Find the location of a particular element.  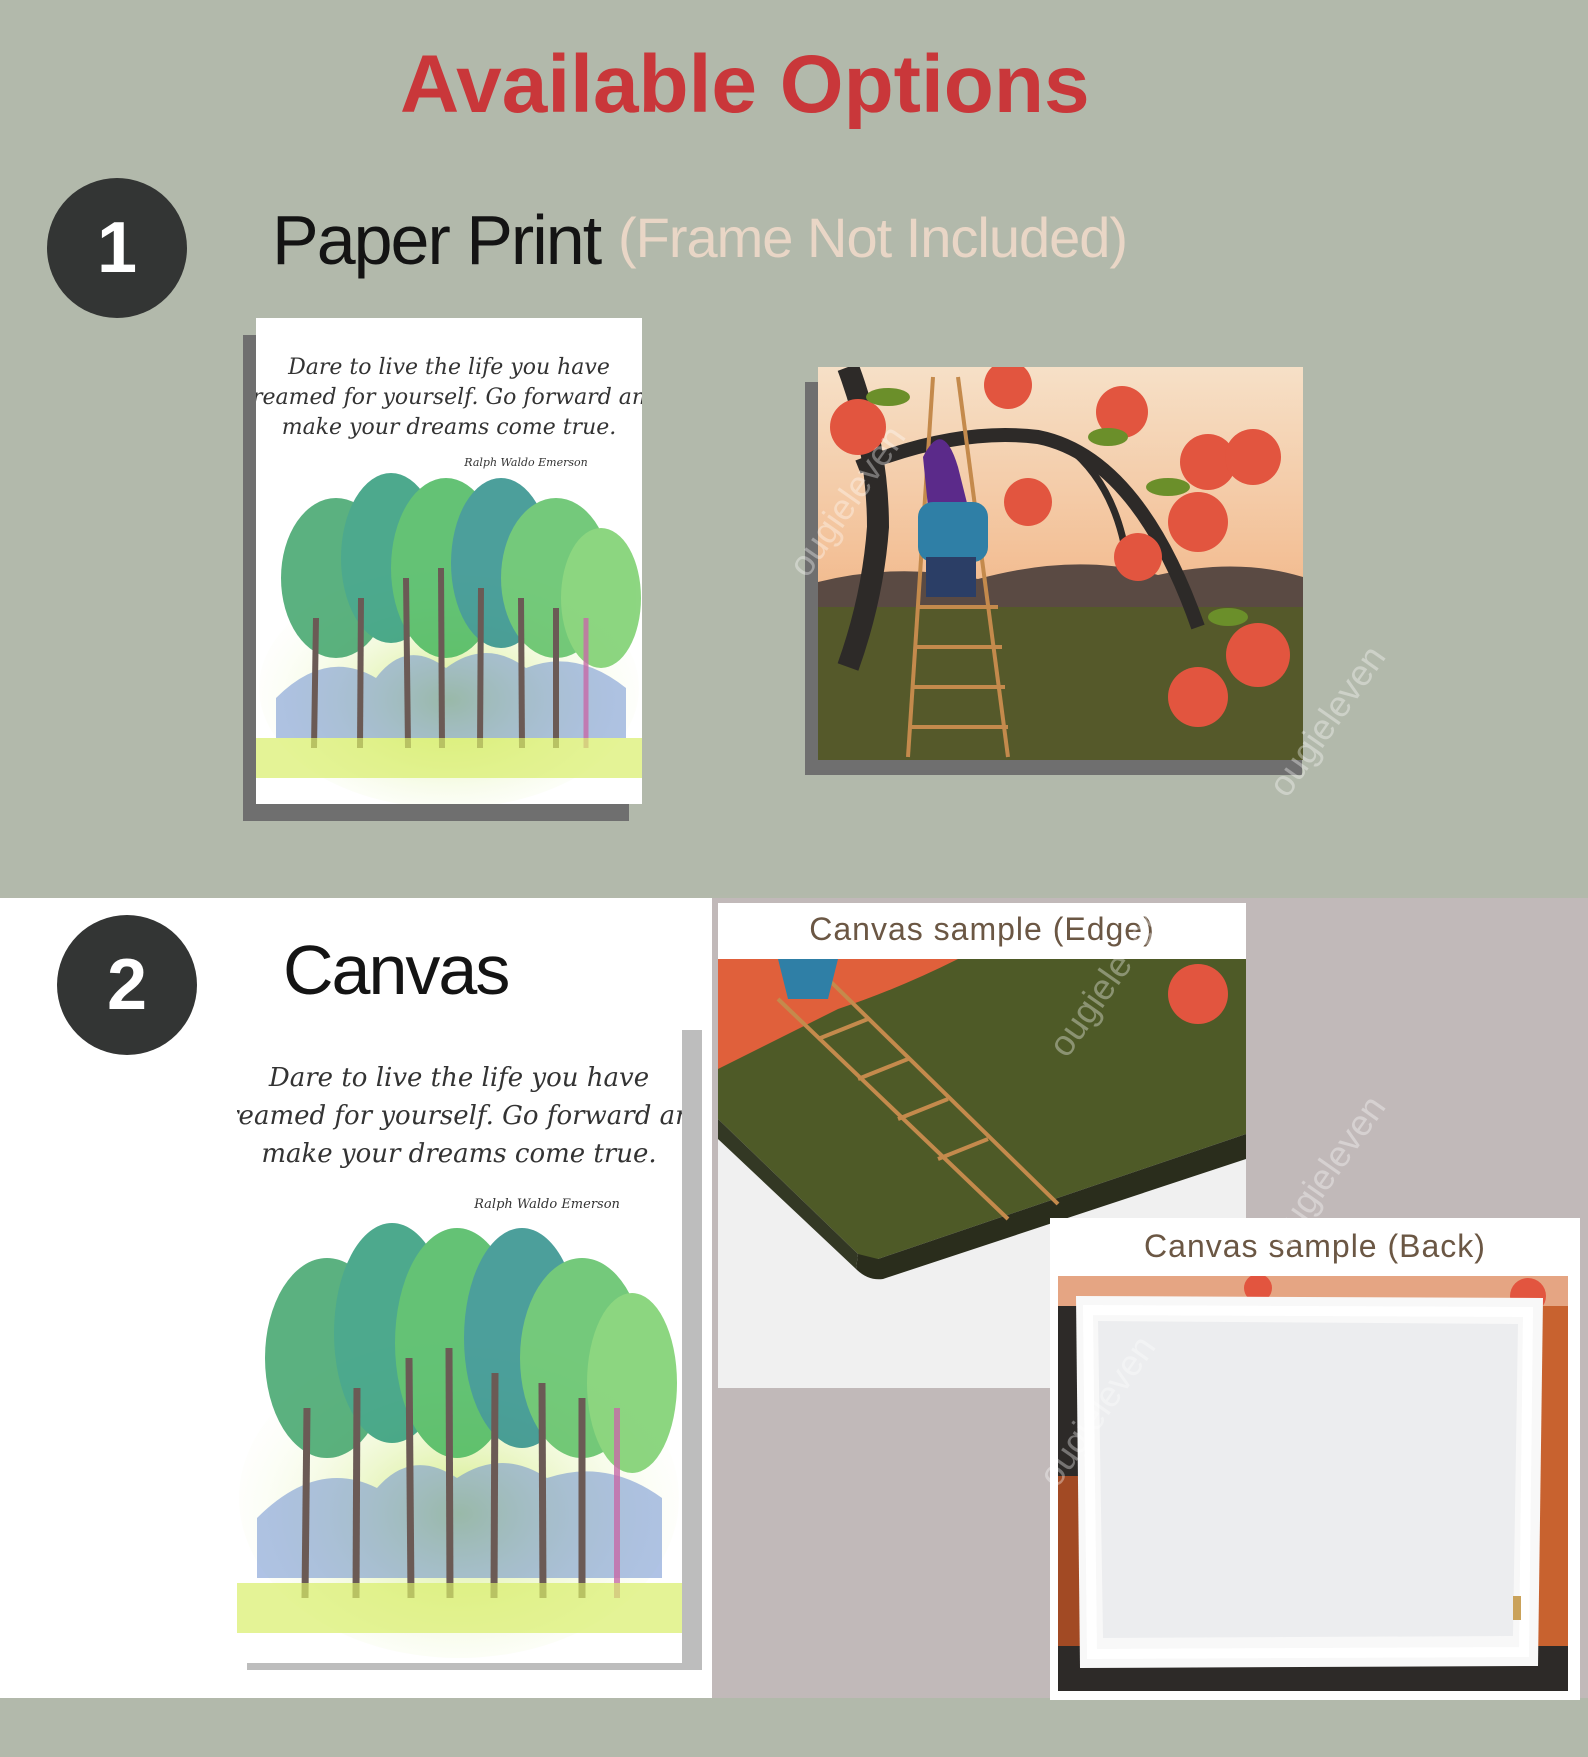

option-2-number-badge: 2 is located at coordinates (127, 985).